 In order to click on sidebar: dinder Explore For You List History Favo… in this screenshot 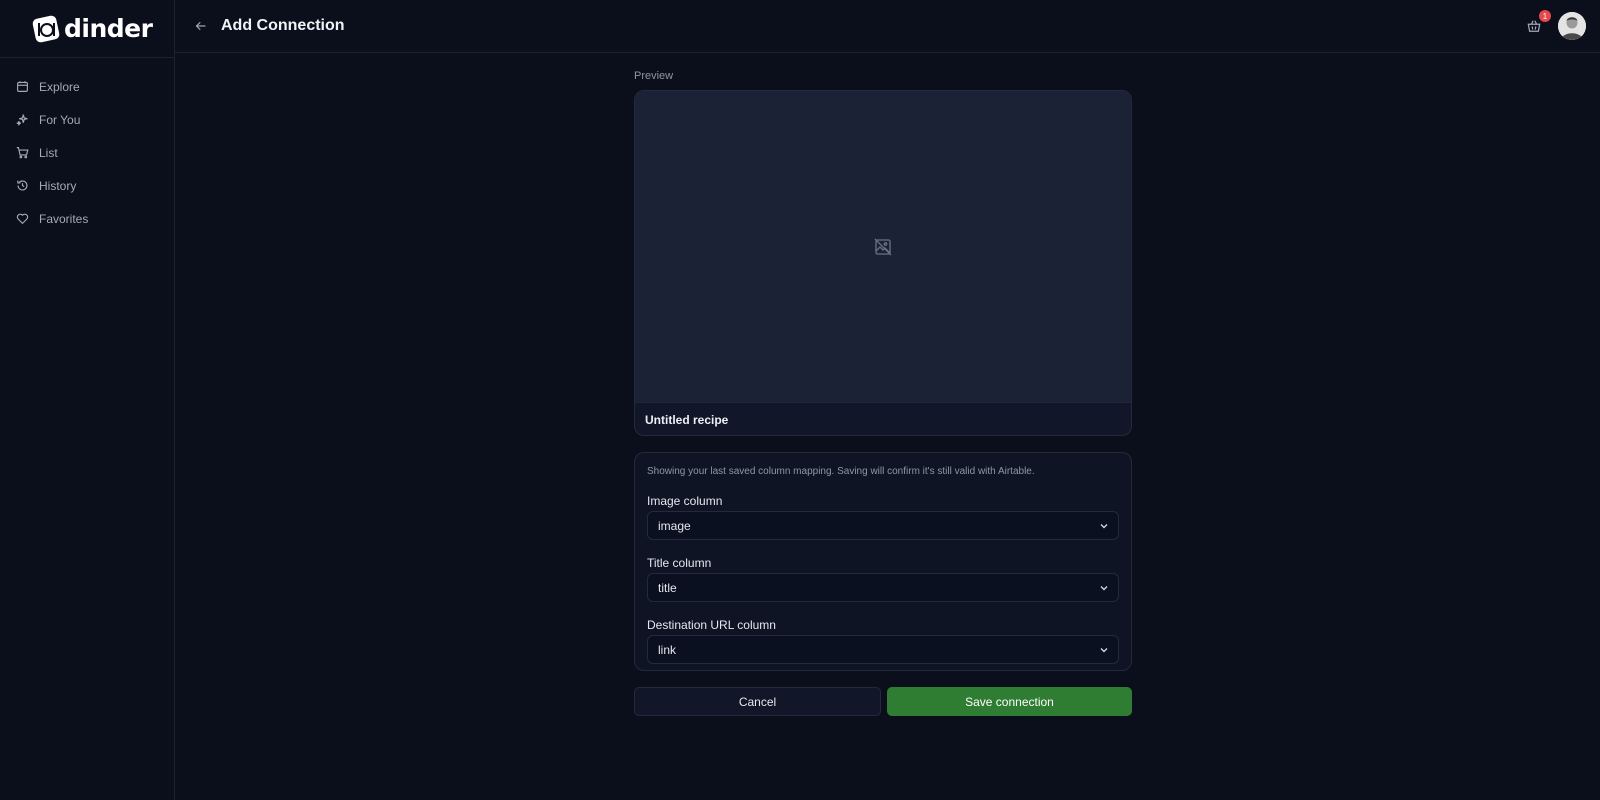, I will do `click(87, 400)`.